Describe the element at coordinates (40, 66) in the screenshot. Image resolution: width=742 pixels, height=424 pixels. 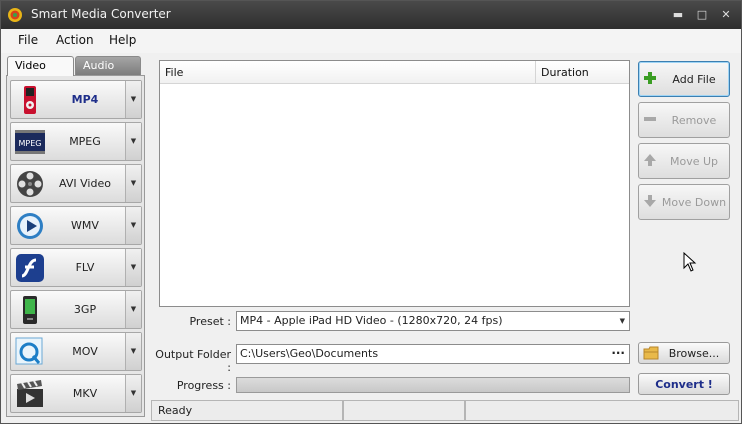
I see `tab-video: Video` at that location.